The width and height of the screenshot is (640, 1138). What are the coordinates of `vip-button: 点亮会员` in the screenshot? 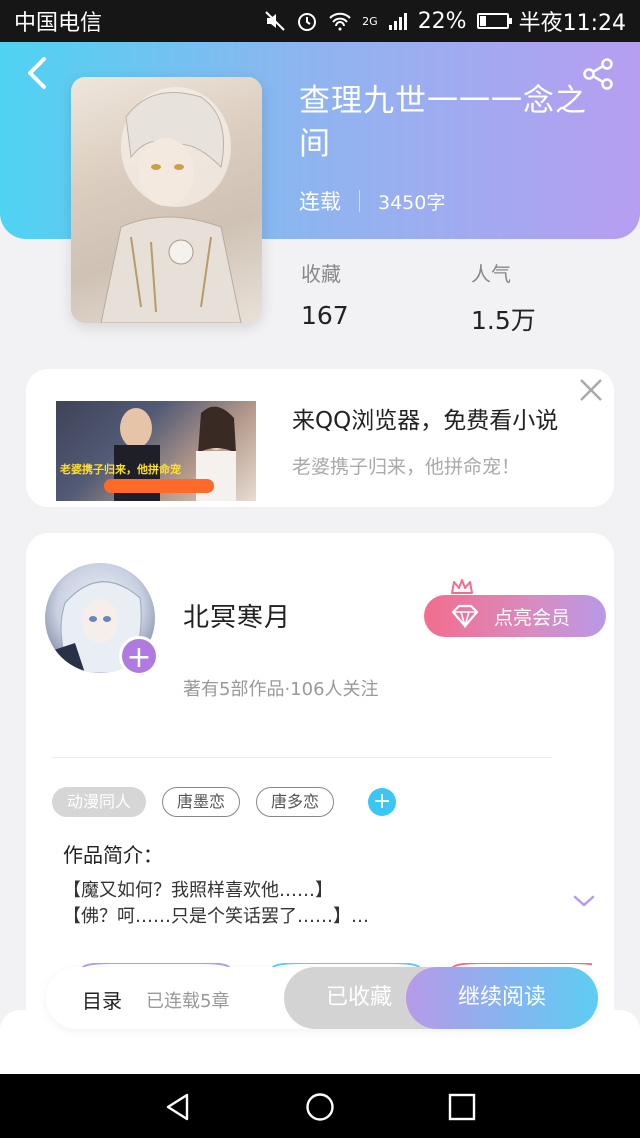 It's located at (515, 616).